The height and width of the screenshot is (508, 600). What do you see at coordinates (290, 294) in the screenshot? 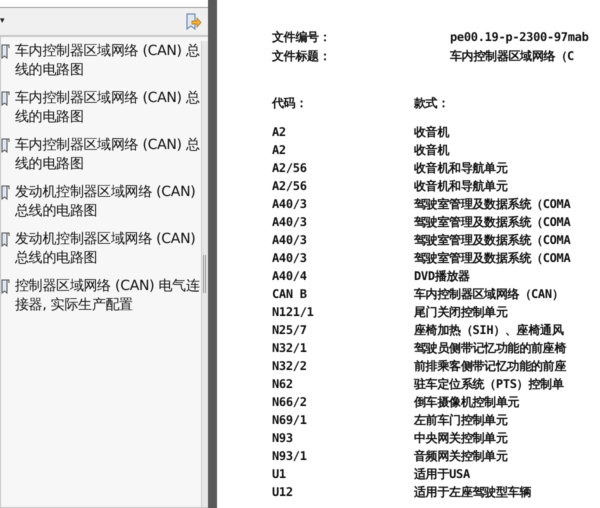
I see `code-cell-text: CAN B` at bounding box center [290, 294].